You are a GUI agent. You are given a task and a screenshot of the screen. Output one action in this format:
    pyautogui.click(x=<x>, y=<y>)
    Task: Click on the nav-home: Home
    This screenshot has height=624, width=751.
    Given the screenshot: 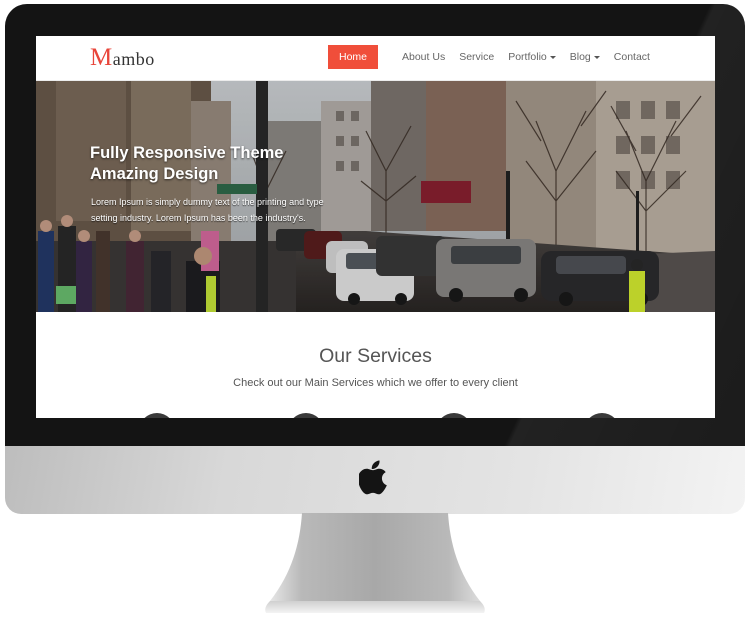 What is the action you would take?
    pyautogui.click(x=353, y=57)
    